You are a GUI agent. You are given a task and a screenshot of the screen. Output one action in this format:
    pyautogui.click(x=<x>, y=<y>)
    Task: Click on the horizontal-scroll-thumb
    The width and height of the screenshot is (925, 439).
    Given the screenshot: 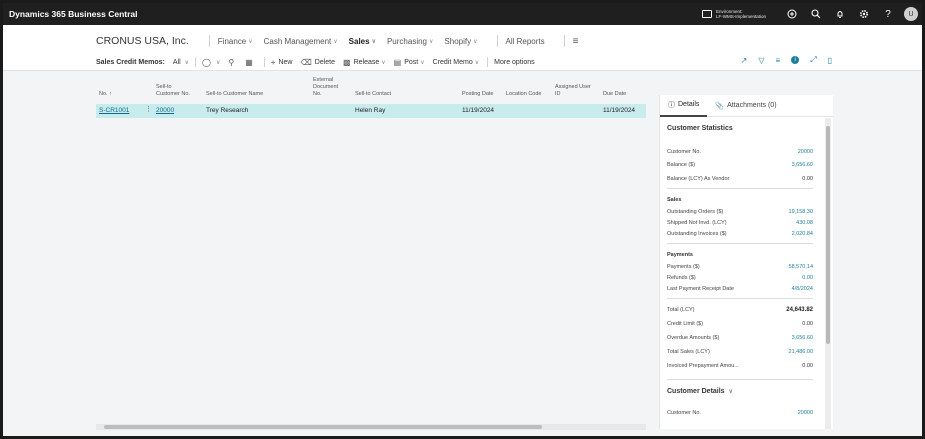 What is the action you would take?
    pyautogui.click(x=323, y=427)
    